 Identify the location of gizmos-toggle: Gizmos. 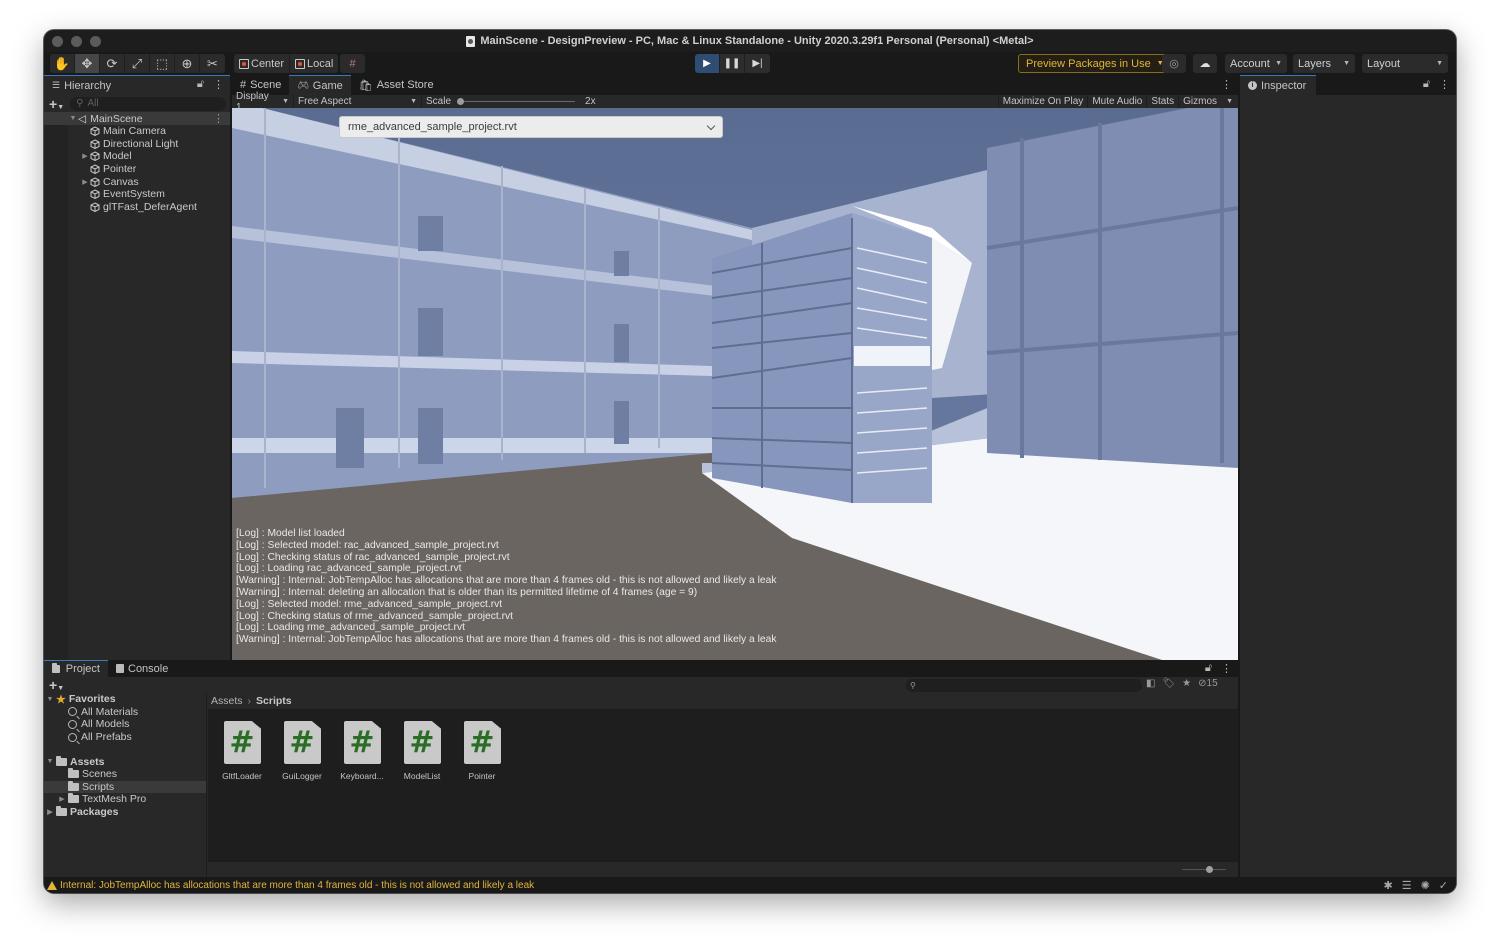
(1200, 101).